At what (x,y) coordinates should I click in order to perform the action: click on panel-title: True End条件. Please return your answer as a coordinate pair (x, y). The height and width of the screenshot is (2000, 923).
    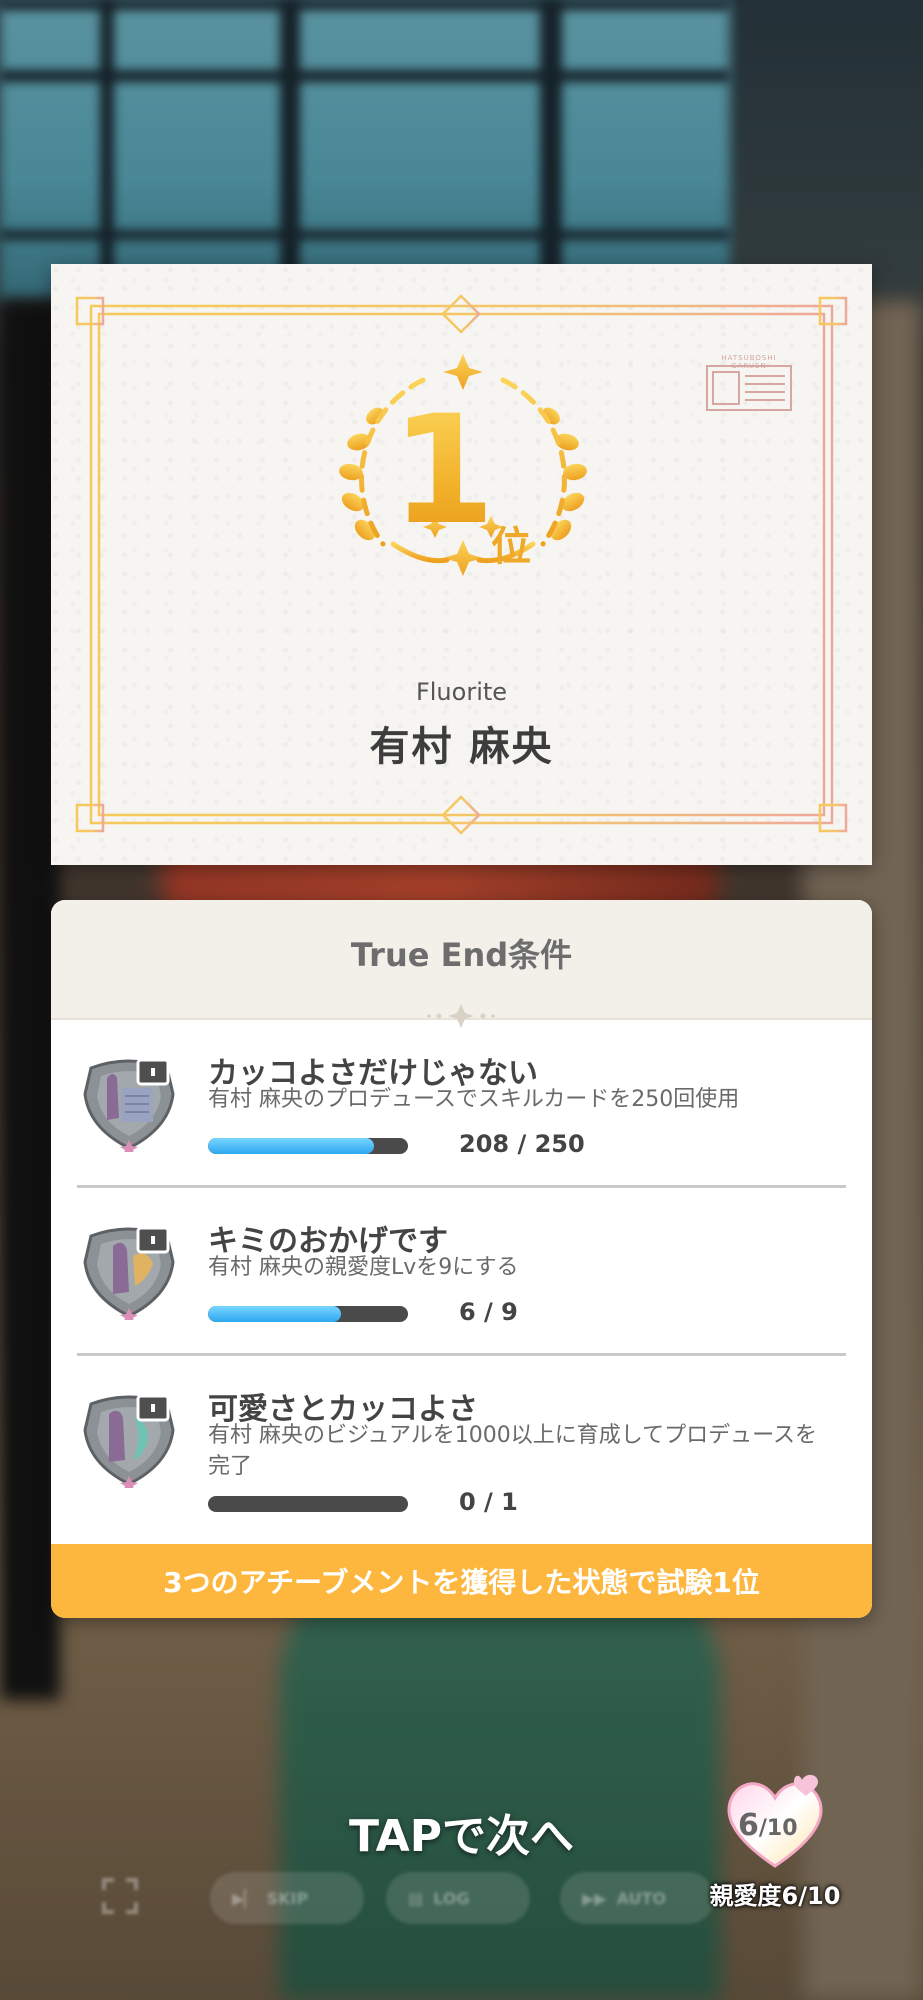
    Looking at the image, I should click on (461, 955).